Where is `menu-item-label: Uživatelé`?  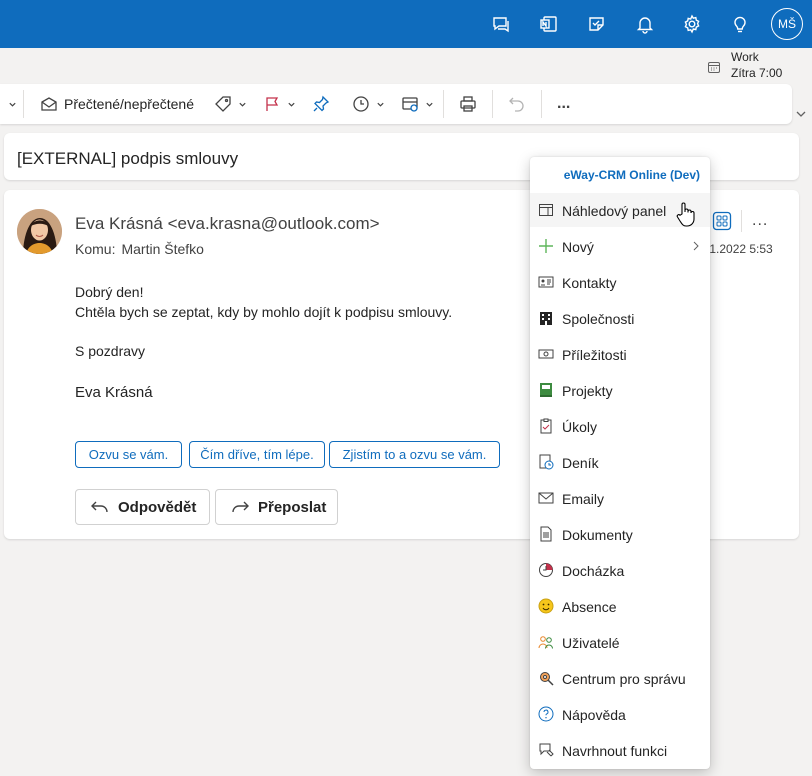
menu-item-label: Uživatelé is located at coordinates (591, 643).